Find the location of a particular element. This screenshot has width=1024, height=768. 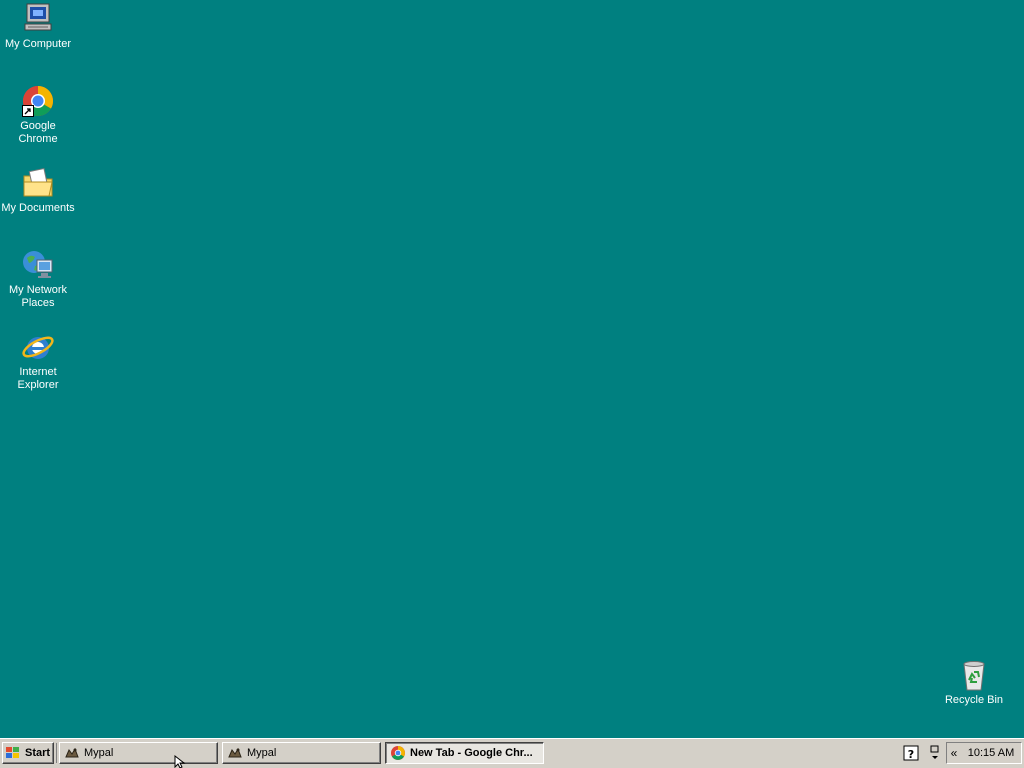

desktop-icon-my-documents: My Documents is located at coordinates (38, 190).